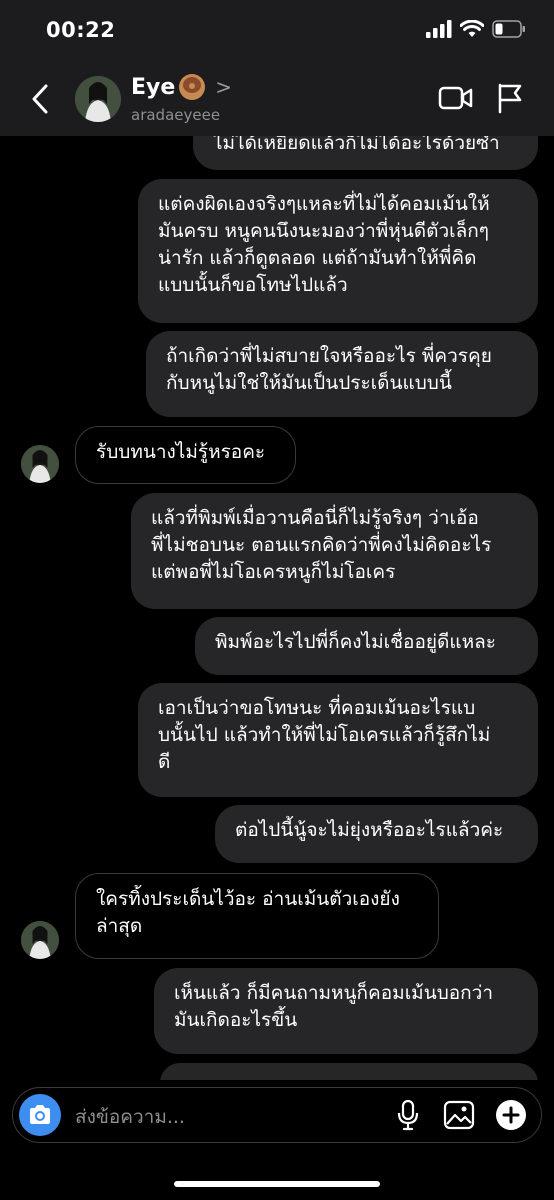 The height and width of the screenshot is (1200, 554). Describe the element at coordinates (185, 455) in the screenshot. I see `message-bubble-incoming: รับบทนางไม่รู้หรอคะ` at that location.